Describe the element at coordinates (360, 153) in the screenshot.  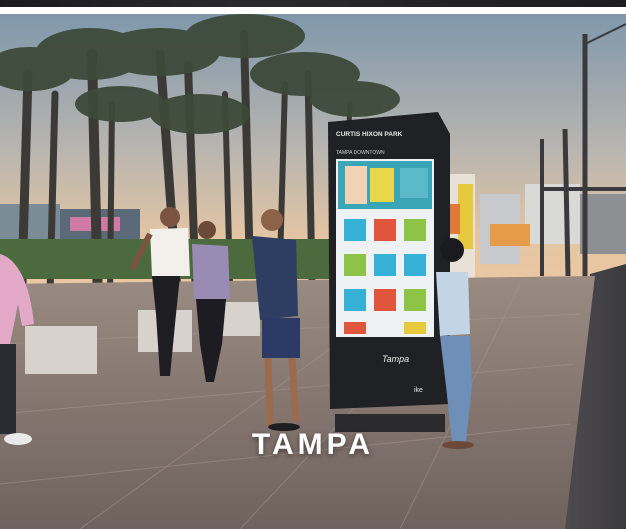
I see `kiosk-subheader: TAMPA DOWNTOWN` at that location.